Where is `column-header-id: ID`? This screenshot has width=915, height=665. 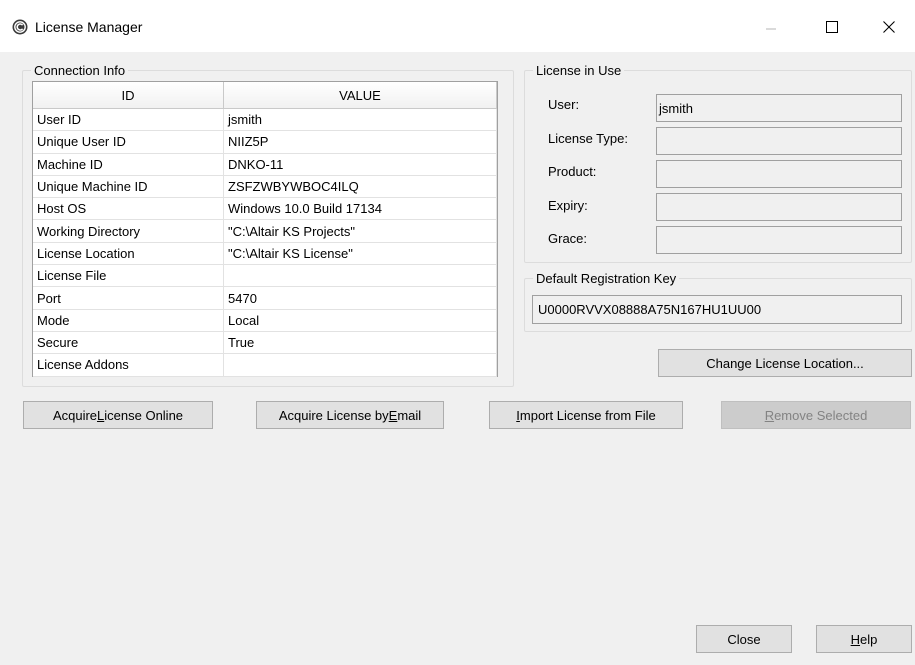 column-header-id: ID is located at coordinates (128, 95).